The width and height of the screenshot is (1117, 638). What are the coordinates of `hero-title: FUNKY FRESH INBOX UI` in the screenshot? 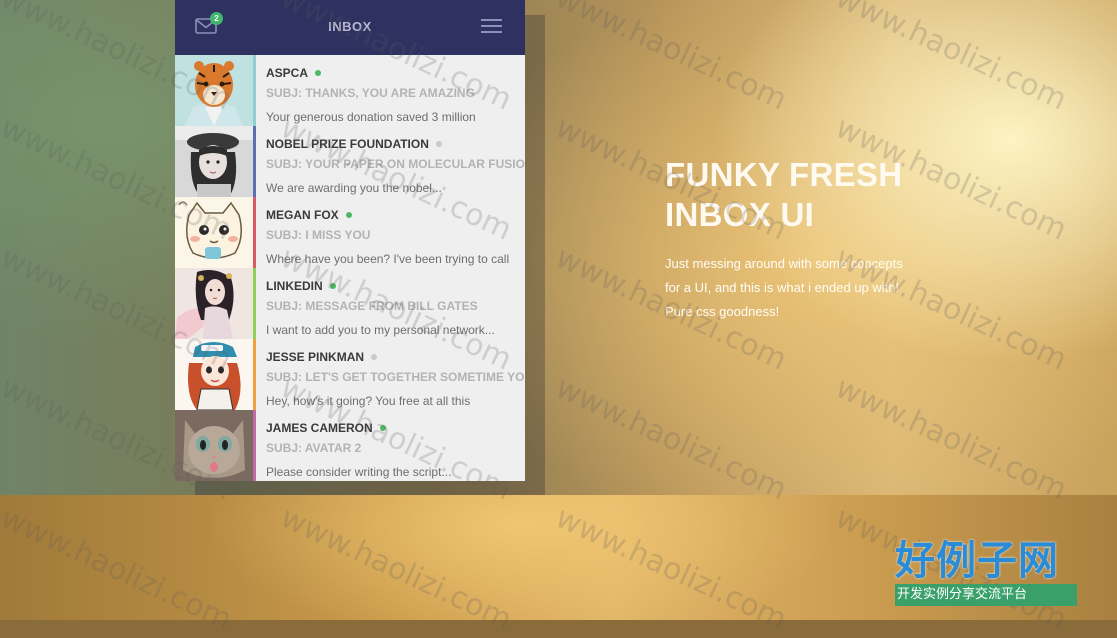 It's located at (783, 195).